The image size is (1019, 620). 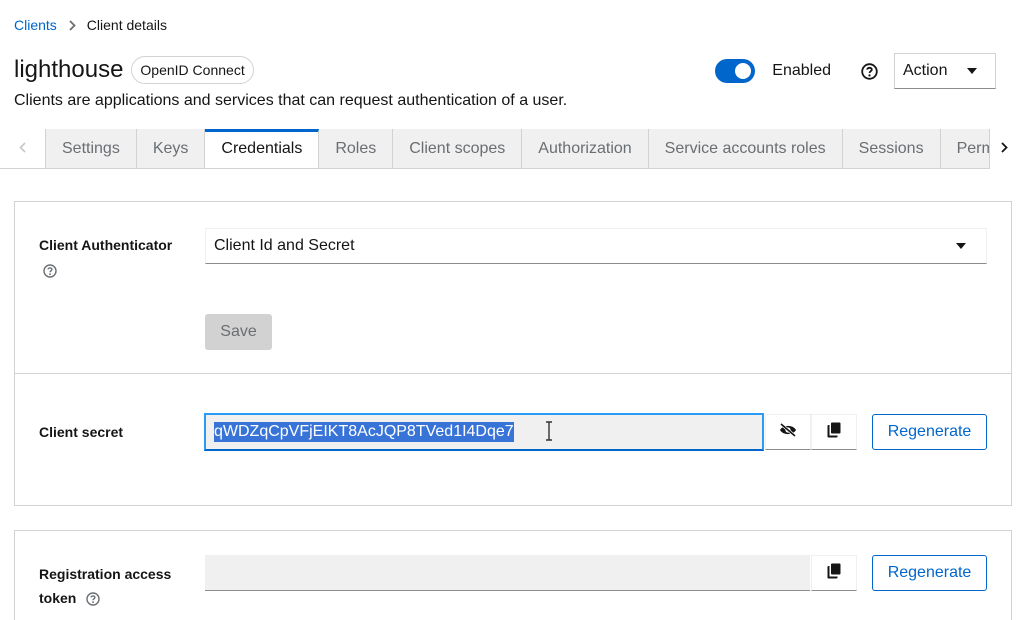 What do you see at coordinates (929, 573) in the screenshot?
I see `regenerate-token-button: Regenerate` at bounding box center [929, 573].